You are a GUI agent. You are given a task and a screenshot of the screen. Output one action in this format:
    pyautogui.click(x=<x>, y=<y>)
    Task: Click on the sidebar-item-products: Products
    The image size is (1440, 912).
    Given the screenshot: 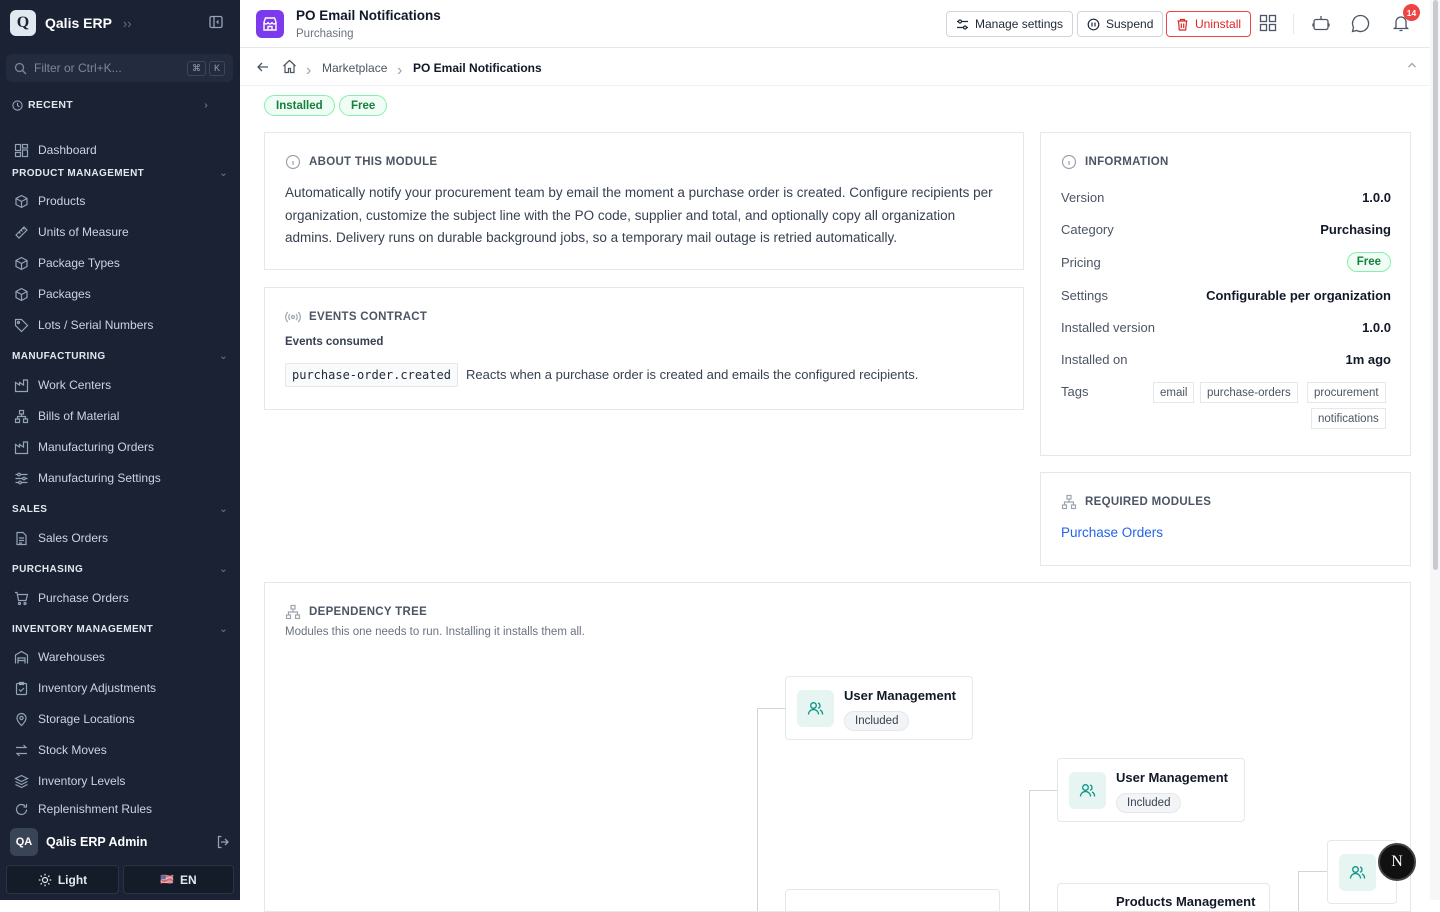 What is the action you would take?
    pyautogui.click(x=49, y=201)
    